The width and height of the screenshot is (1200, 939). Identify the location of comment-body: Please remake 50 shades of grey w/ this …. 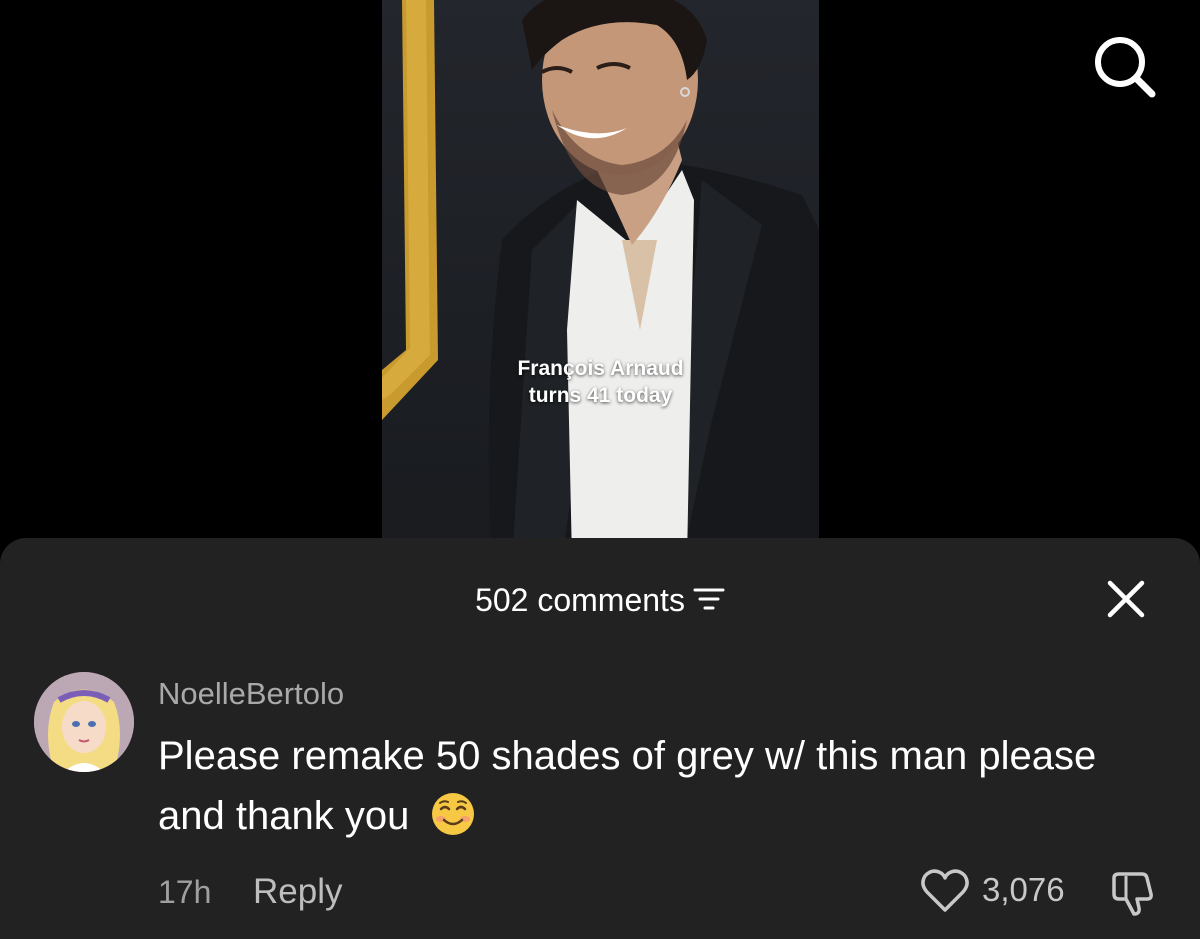
(627, 786).